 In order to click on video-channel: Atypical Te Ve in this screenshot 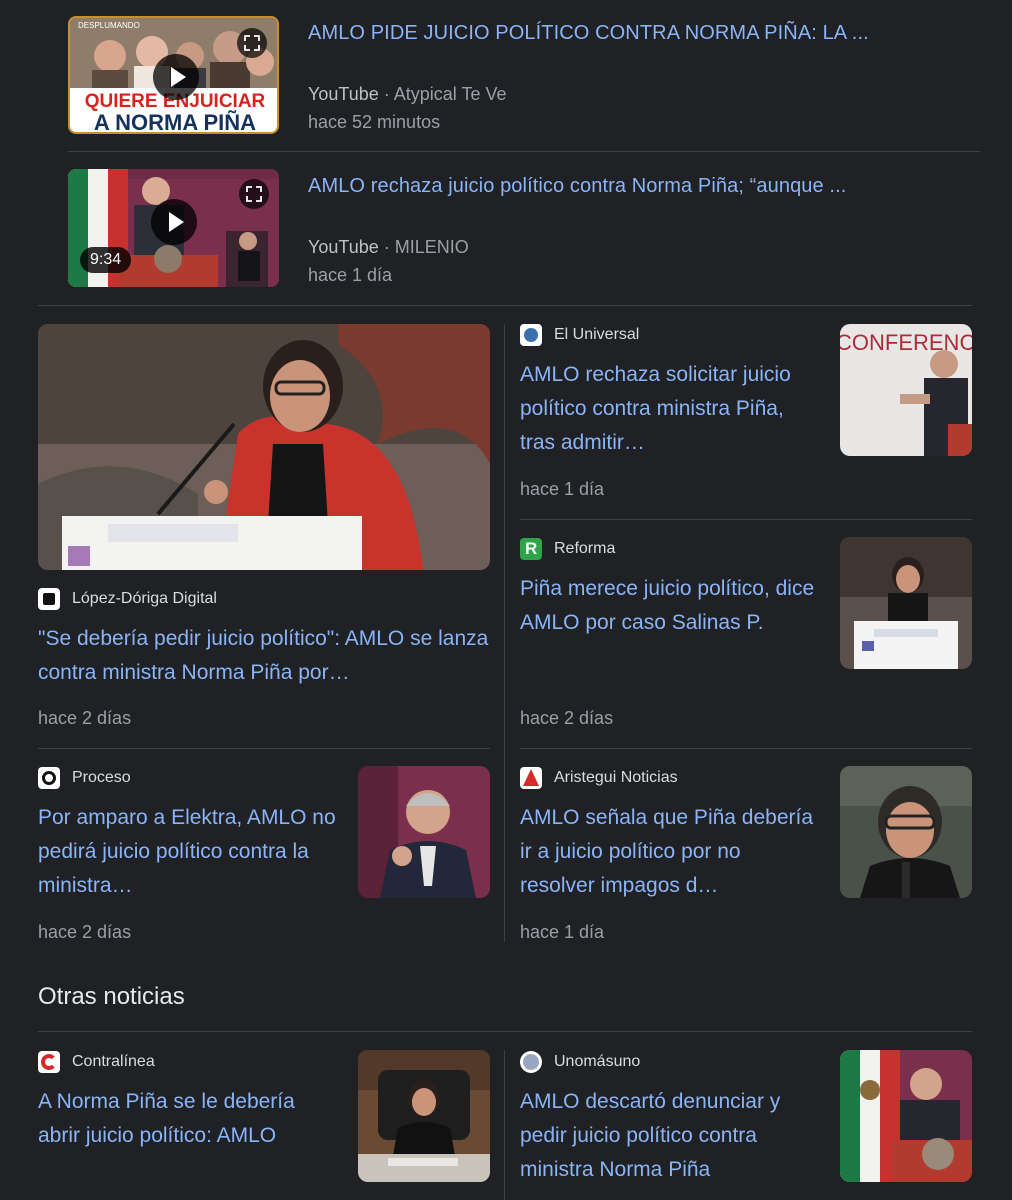, I will do `click(450, 94)`.